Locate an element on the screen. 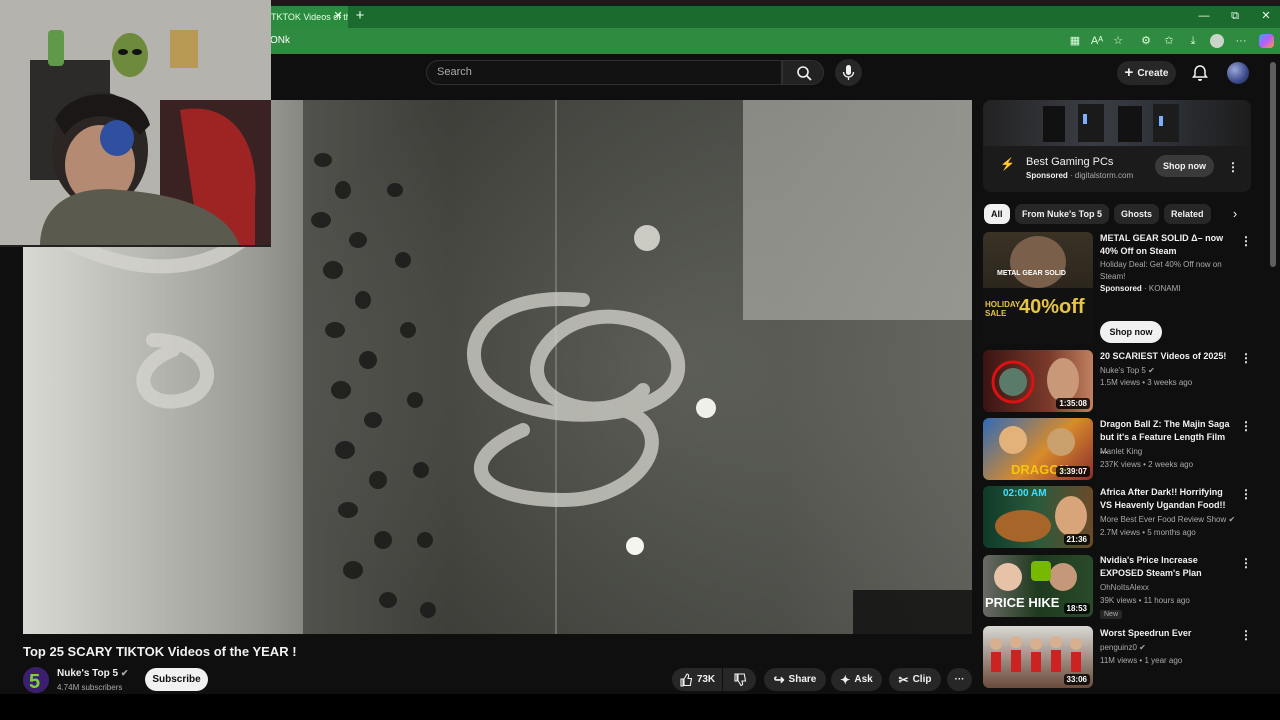 The image size is (1280, 720). promo-advertiser: · KONAMI is located at coordinates (1162, 288).